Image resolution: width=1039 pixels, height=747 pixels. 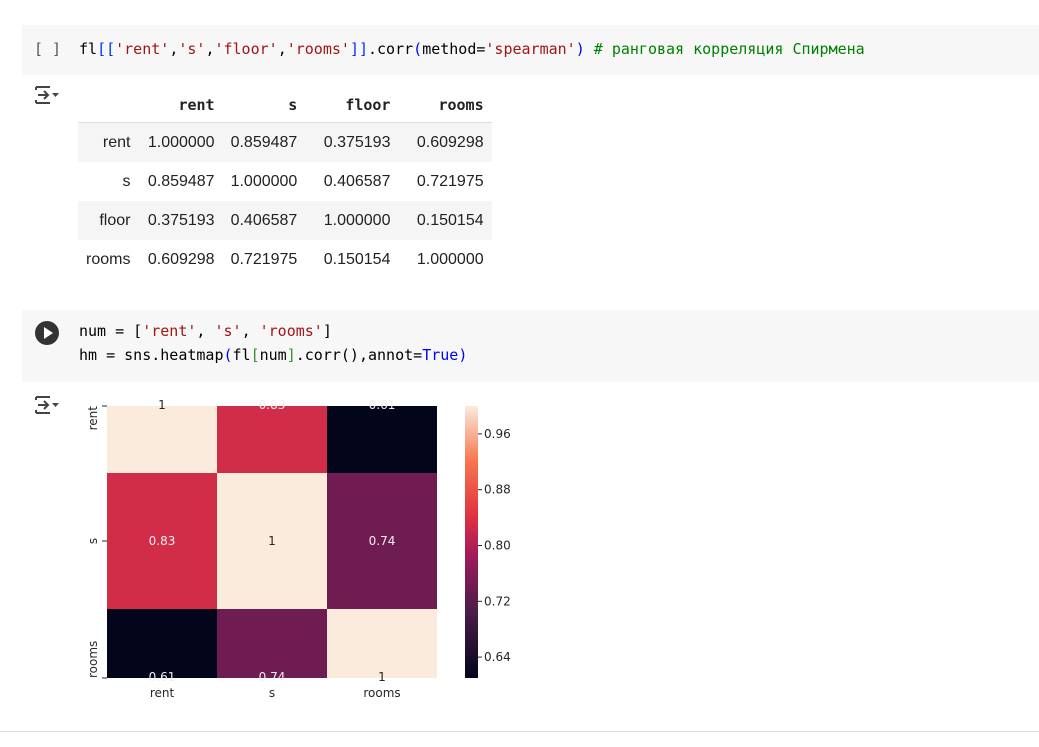 What do you see at coordinates (497, 545) in the screenshot?
I see `colorbar-tick-label: 0.80` at bounding box center [497, 545].